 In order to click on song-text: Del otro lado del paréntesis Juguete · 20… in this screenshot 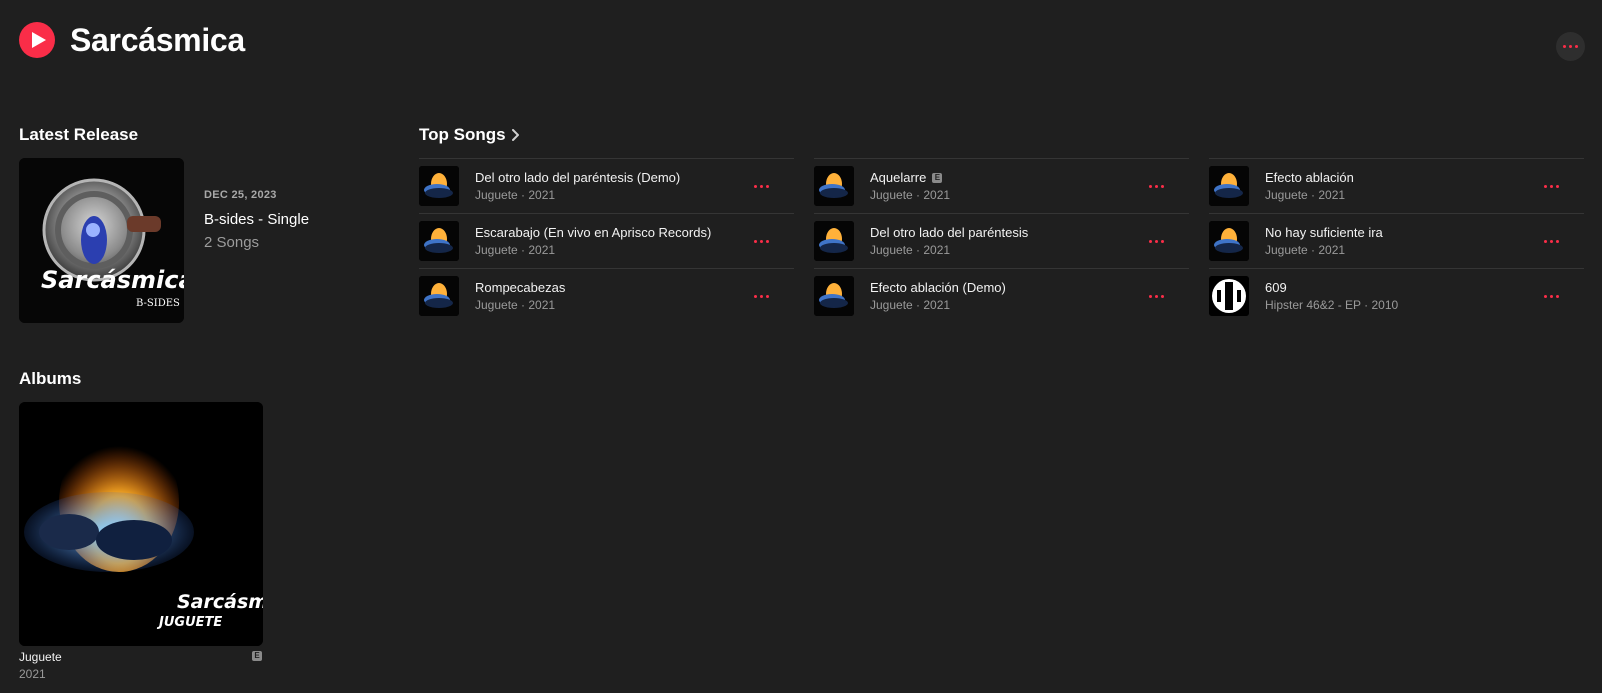, I will do `click(1007, 241)`.